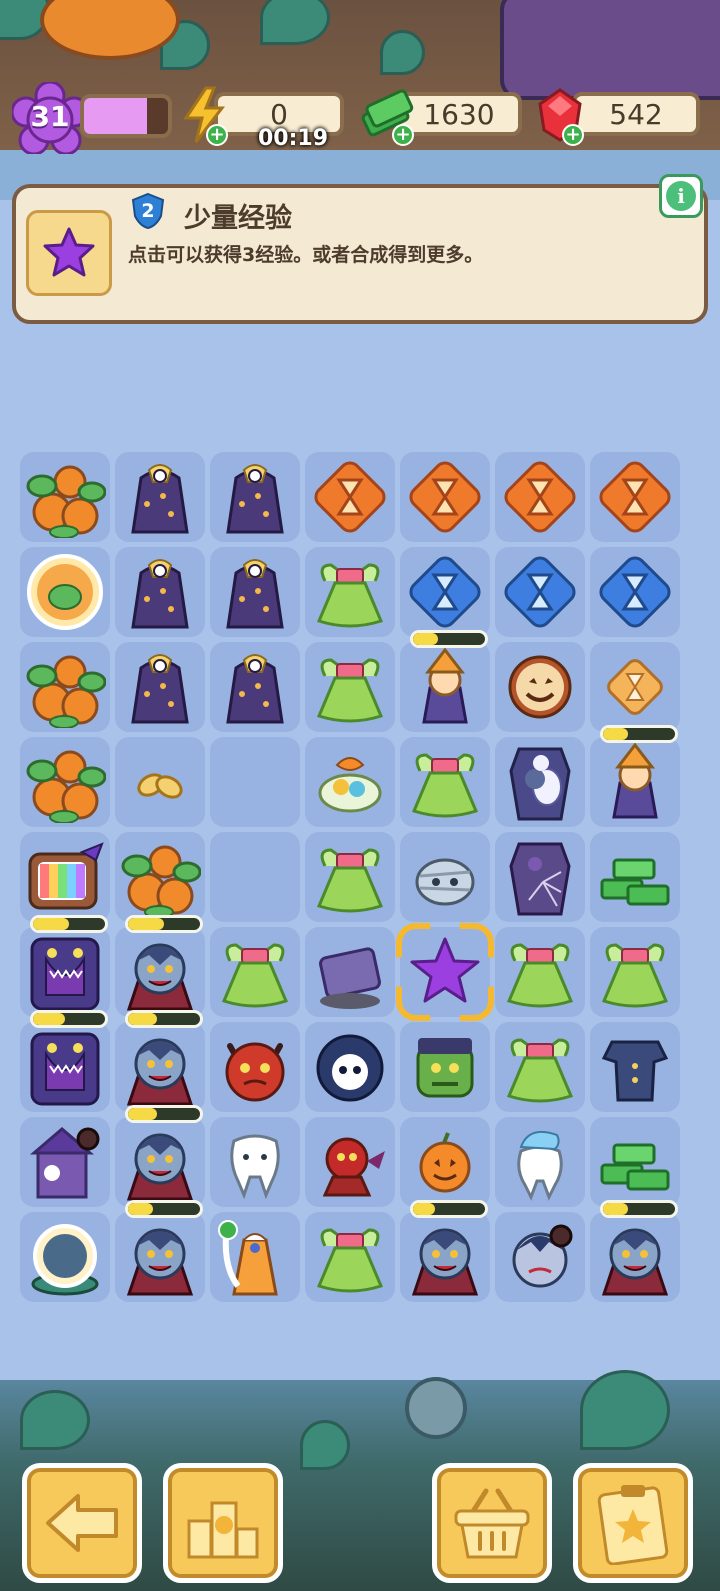 The width and height of the screenshot is (720, 1591). Describe the element at coordinates (635, 882) in the screenshot. I see `cash-pile-icon` at that location.